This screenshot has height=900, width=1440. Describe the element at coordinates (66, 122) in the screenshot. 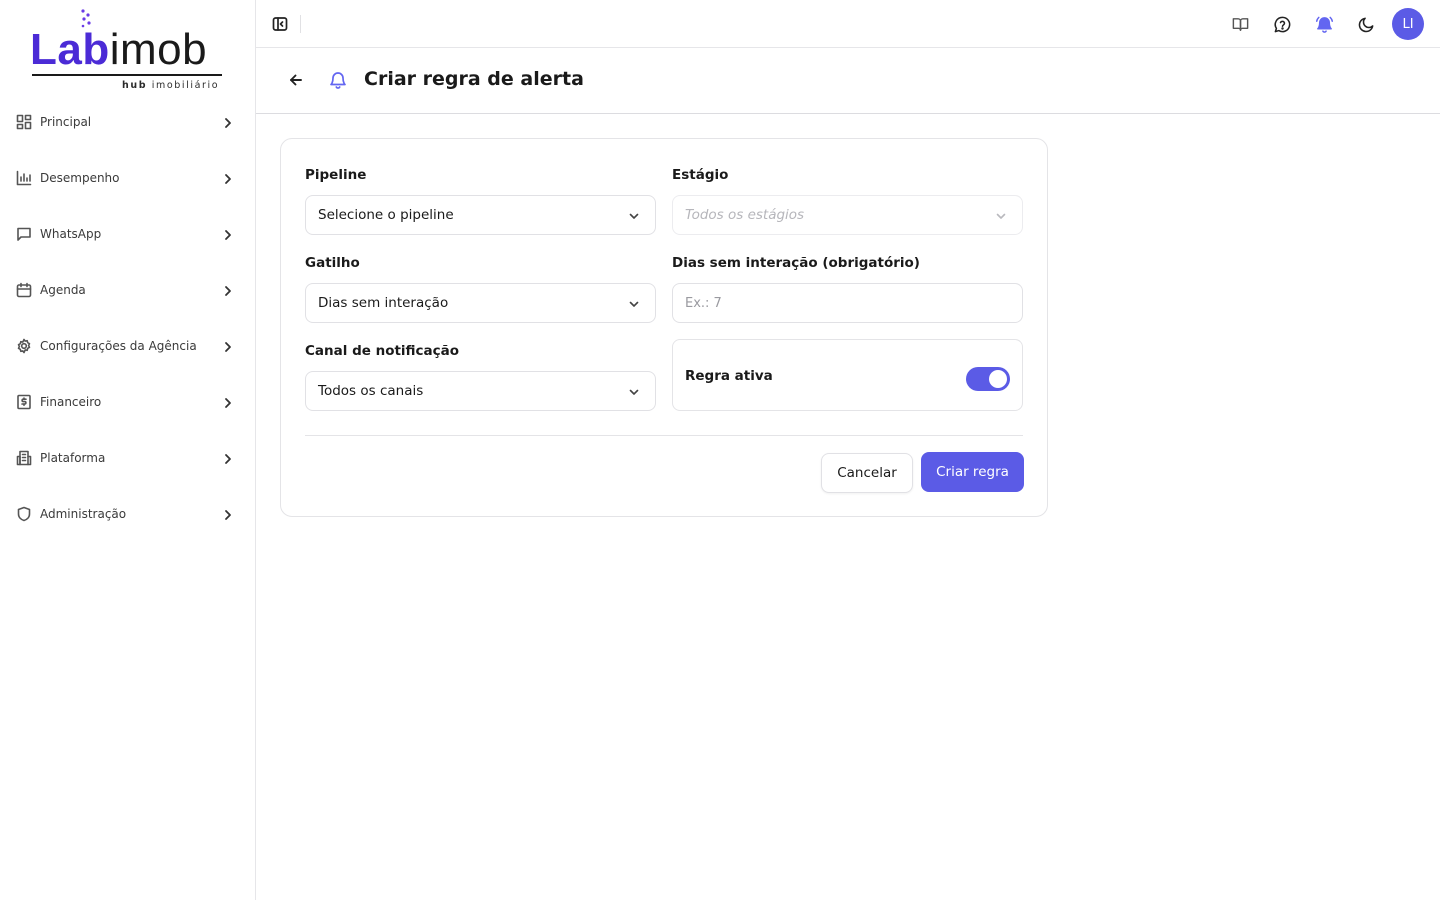

I see `sidebar-item-label: Principal` at that location.